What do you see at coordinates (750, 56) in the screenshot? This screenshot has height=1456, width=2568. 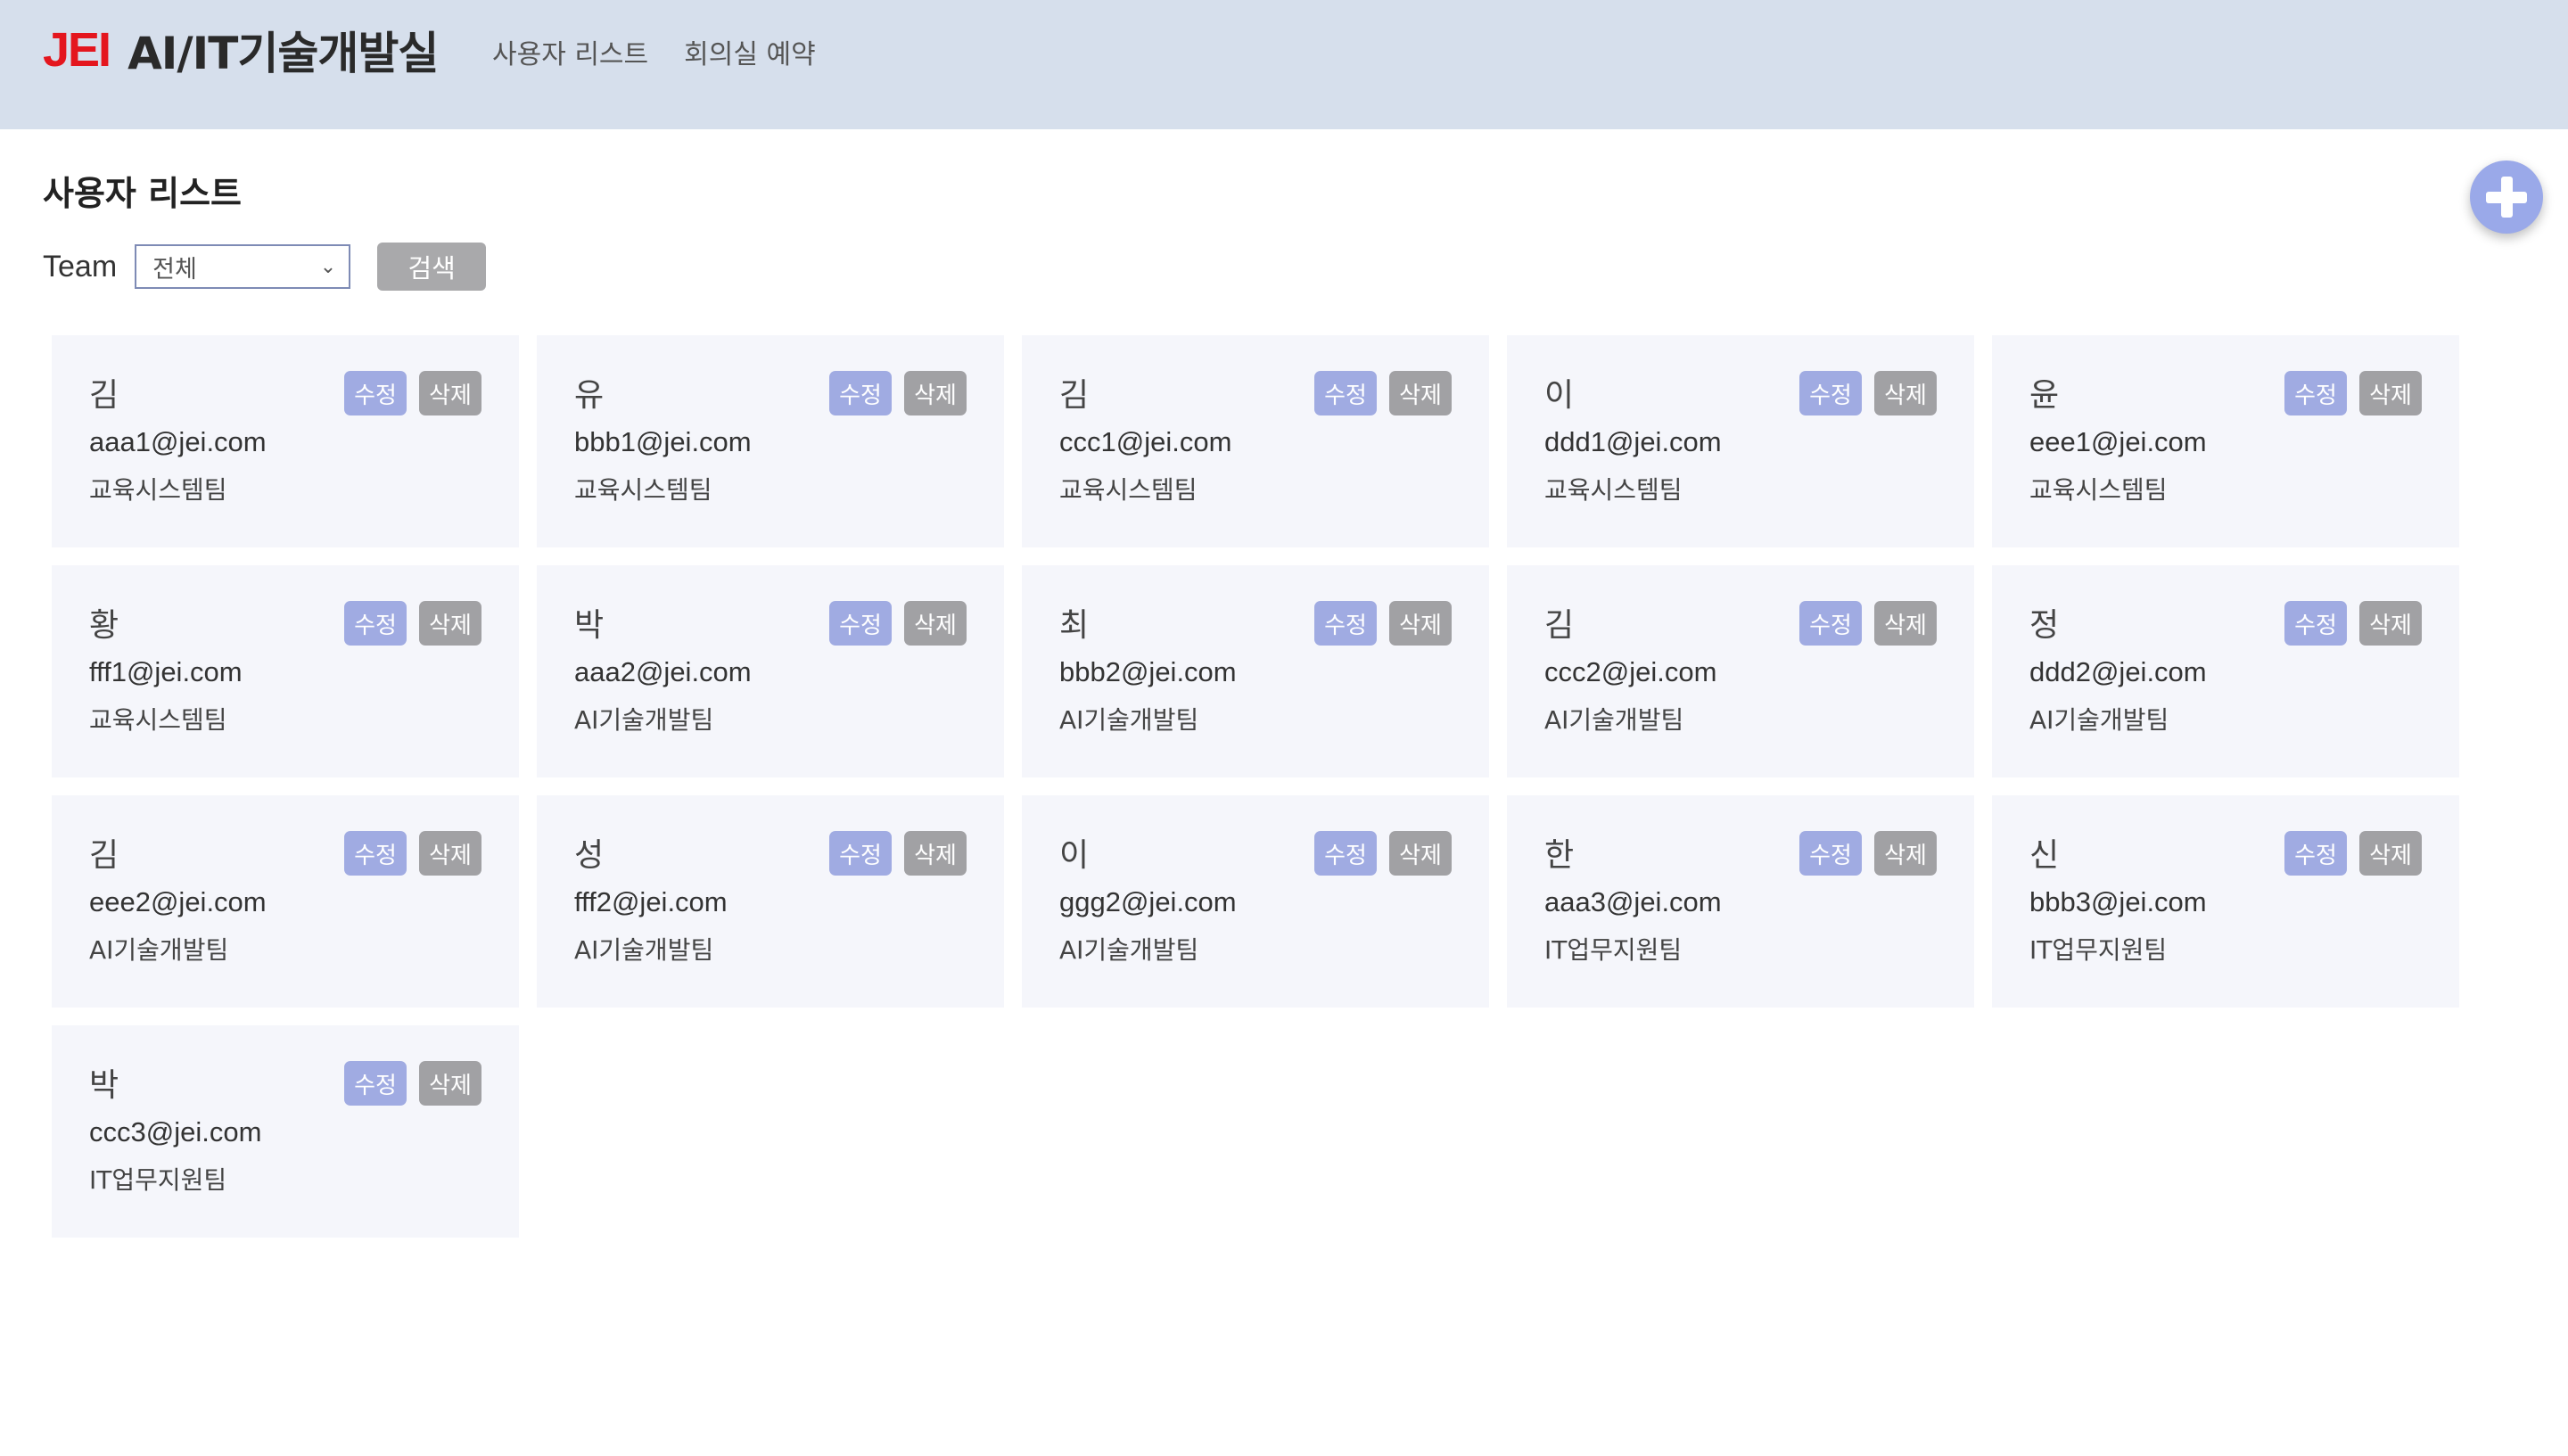 I see `nav-meeting-room: 회의실 예약` at bounding box center [750, 56].